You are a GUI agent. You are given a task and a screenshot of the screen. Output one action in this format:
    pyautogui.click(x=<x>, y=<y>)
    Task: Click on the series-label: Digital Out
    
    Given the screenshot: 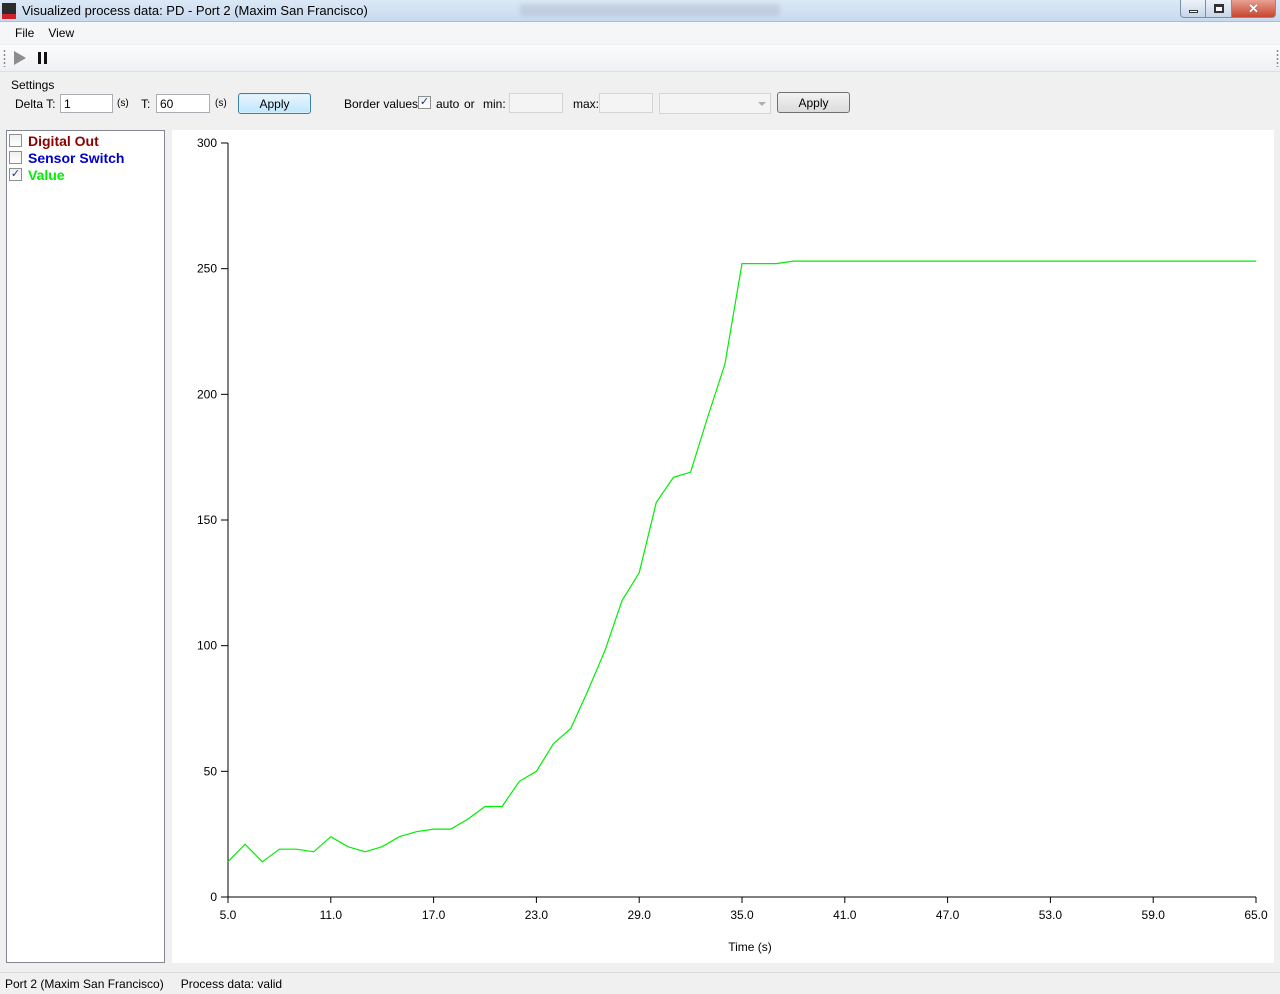 What is the action you would take?
    pyautogui.click(x=63, y=140)
    